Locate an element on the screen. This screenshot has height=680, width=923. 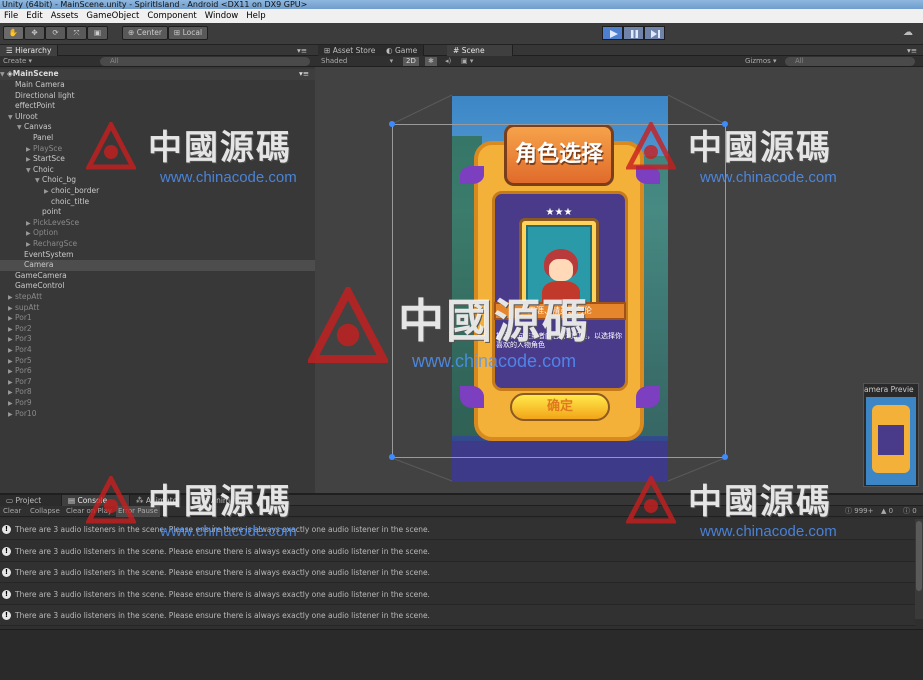
hierarchy-item: ▶ StartSce is located at coordinates (157, 159).